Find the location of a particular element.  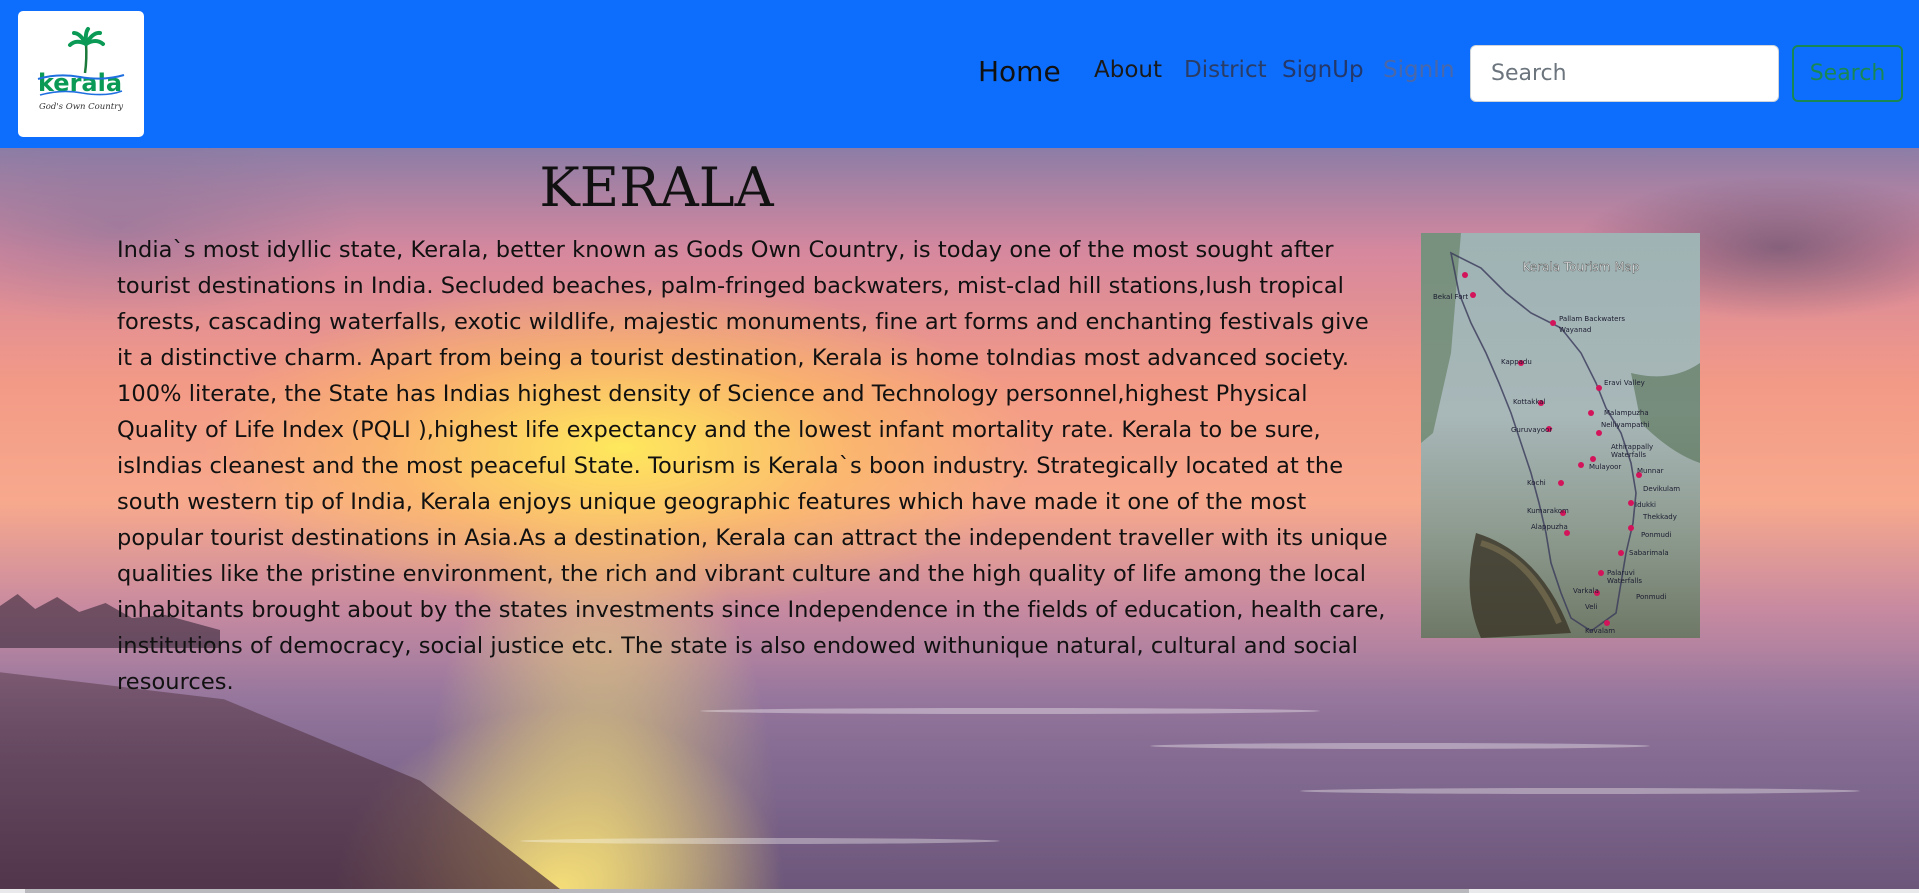

nav-about-link: About is located at coordinates (1128, 70).